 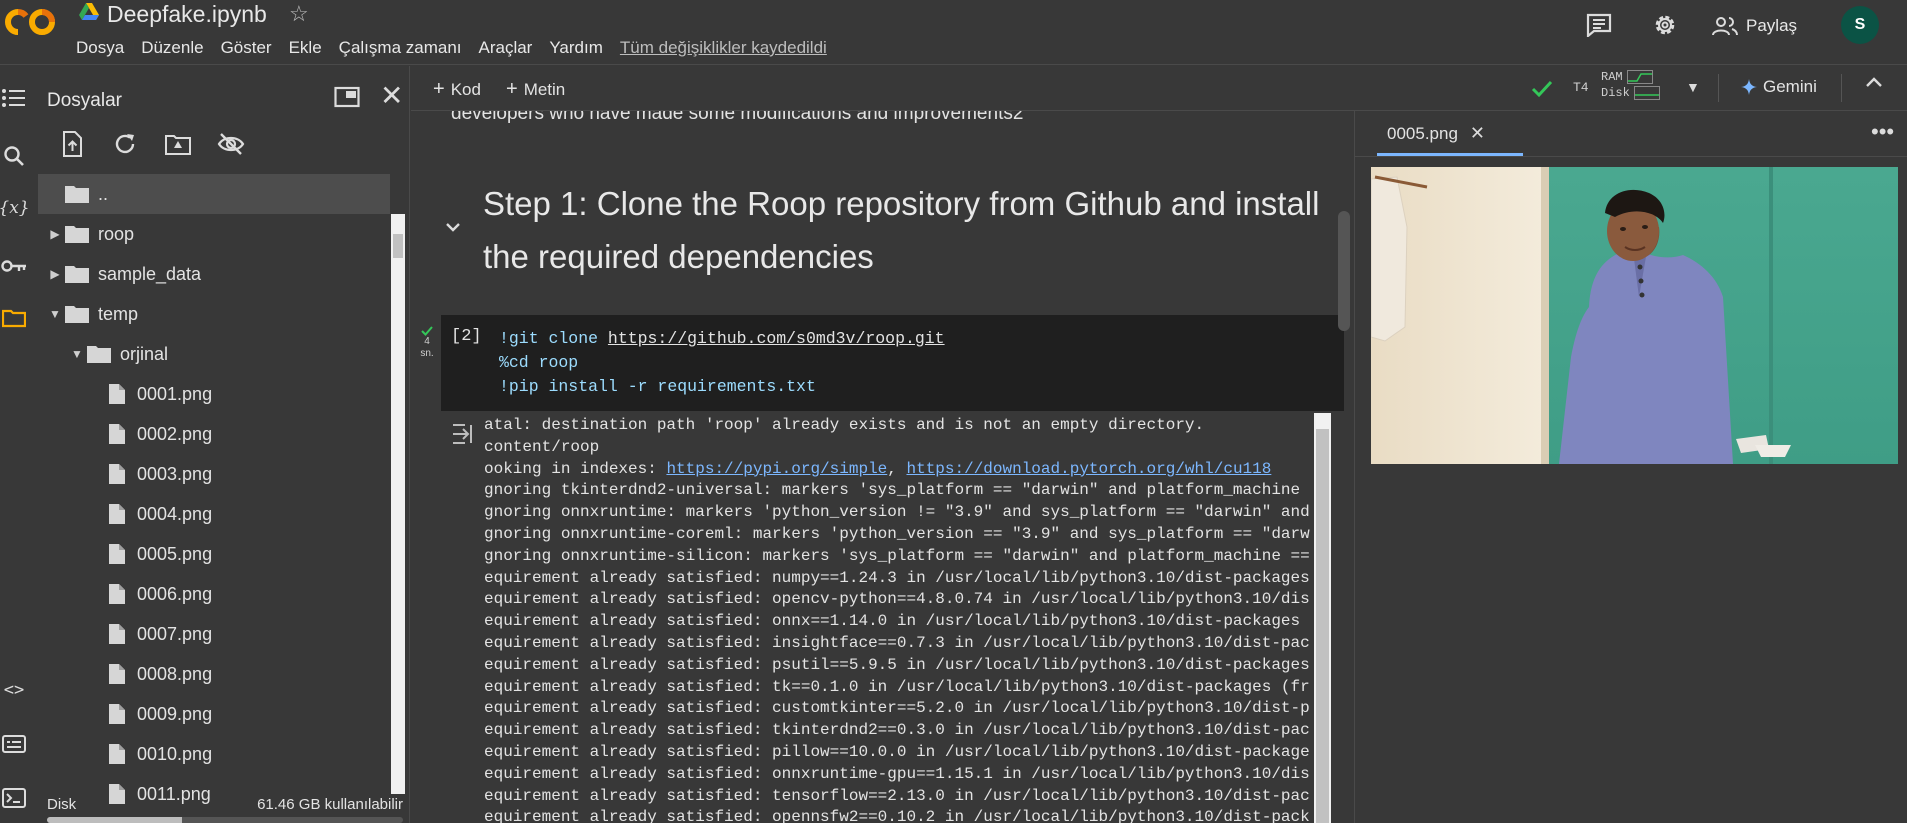 I want to click on tree-file-row: 0004.png, so click(x=214, y=514).